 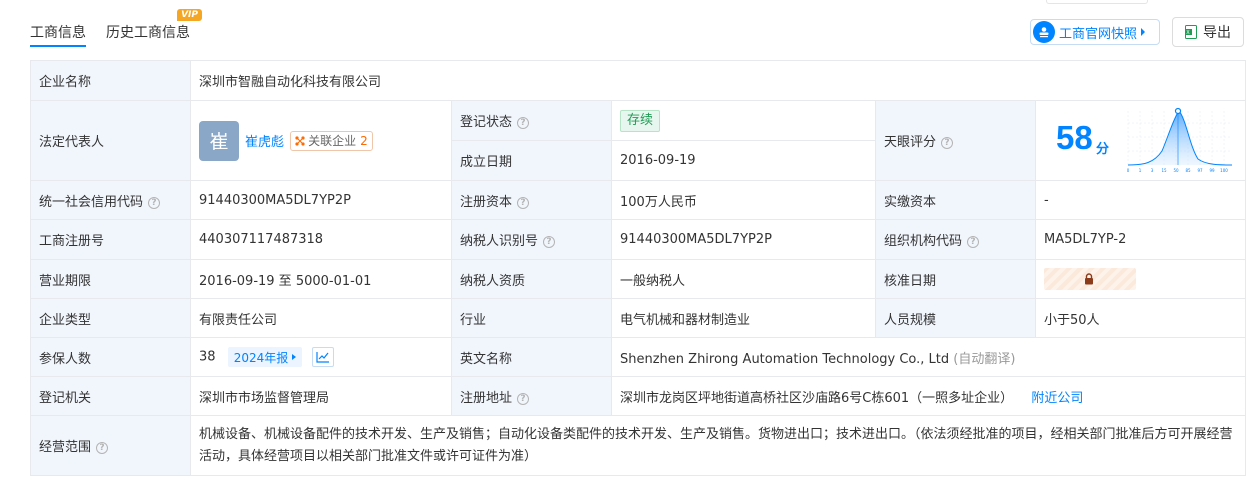 What do you see at coordinates (189, 15) in the screenshot?
I see `vip-badge: VIP` at bounding box center [189, 15].